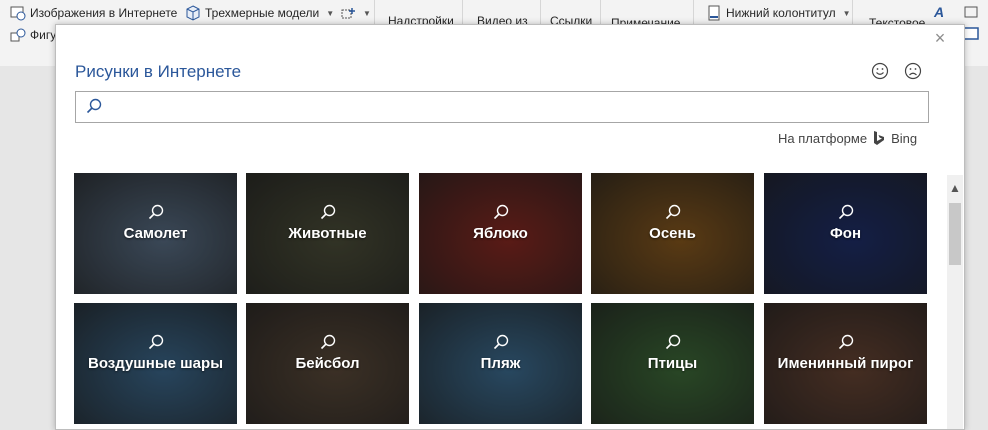  I want to click on online-pictures-button: Изображения в Интернете, so click(93, 13).